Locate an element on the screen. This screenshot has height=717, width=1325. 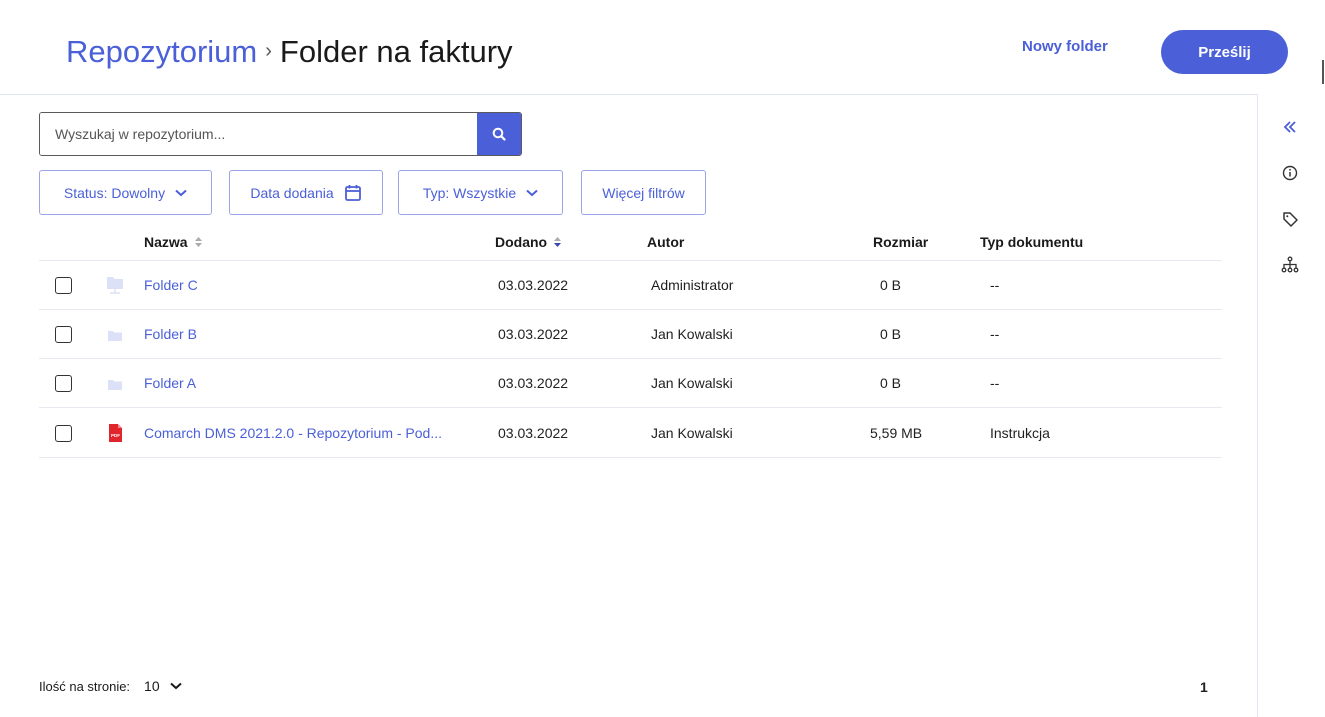
header-divider is located at coordinates (629, 94).